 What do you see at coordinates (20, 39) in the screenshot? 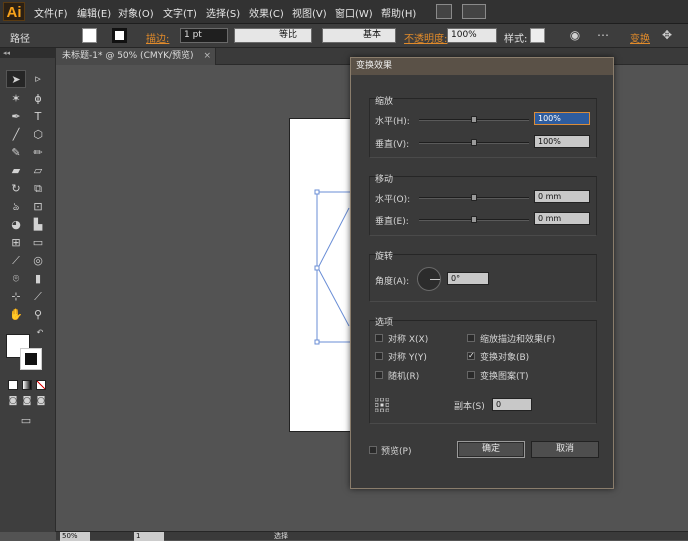
I see `object-type-label: 路径` at bounding box center [20, 39].